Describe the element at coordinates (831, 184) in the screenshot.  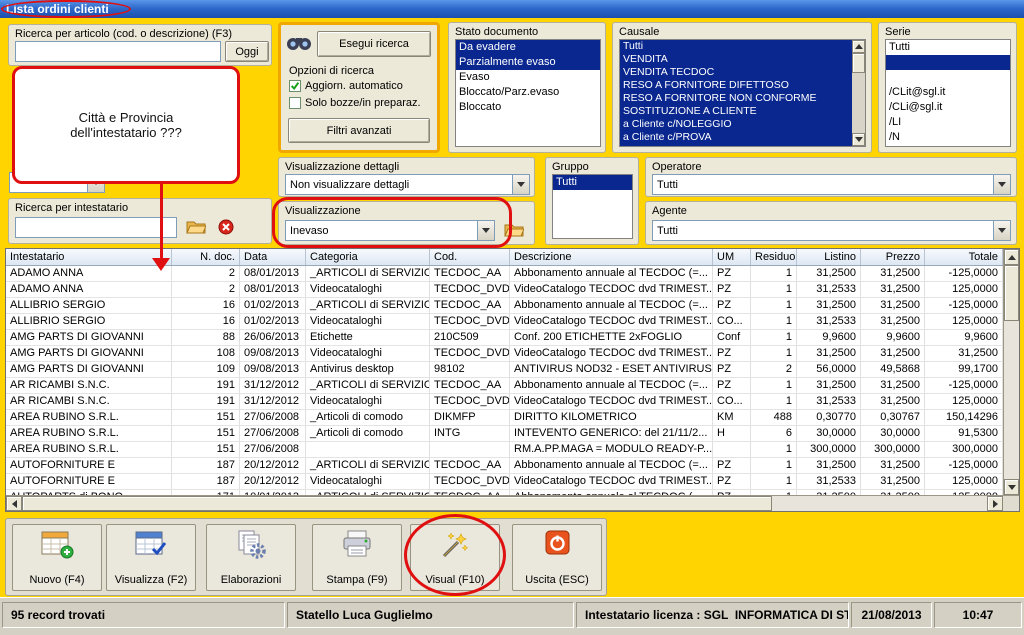
I see `operatore-combobox: Tutti` at that location.